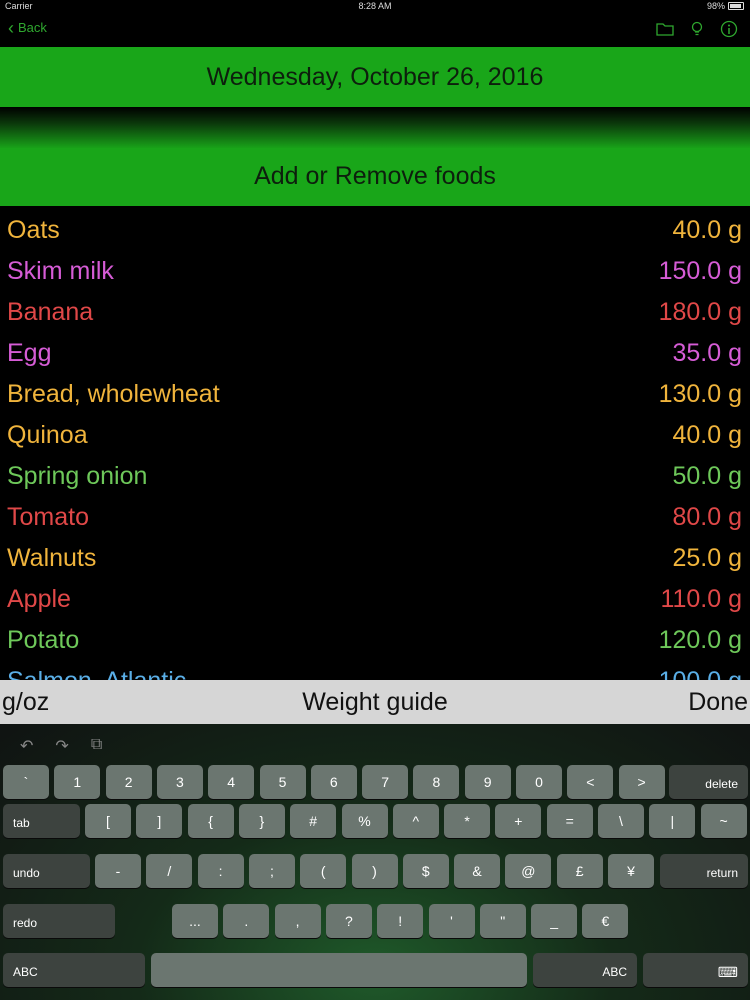 This screenshot has width=750, height=1000. I want to click on food-amount: 50.0 g, so click(707, 476).